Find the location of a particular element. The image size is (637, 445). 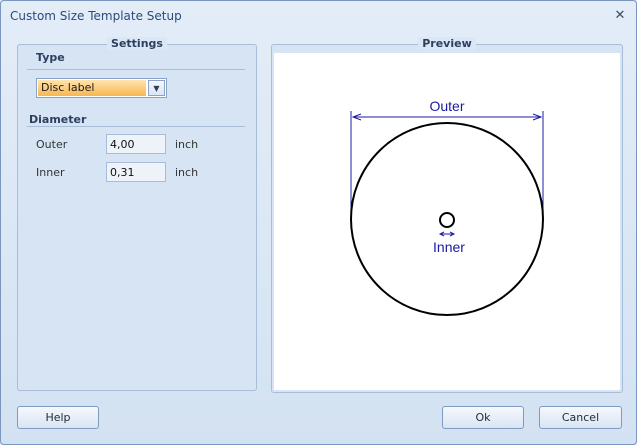

outer-dimension-label: Outer is located at coordinates (446, 106).